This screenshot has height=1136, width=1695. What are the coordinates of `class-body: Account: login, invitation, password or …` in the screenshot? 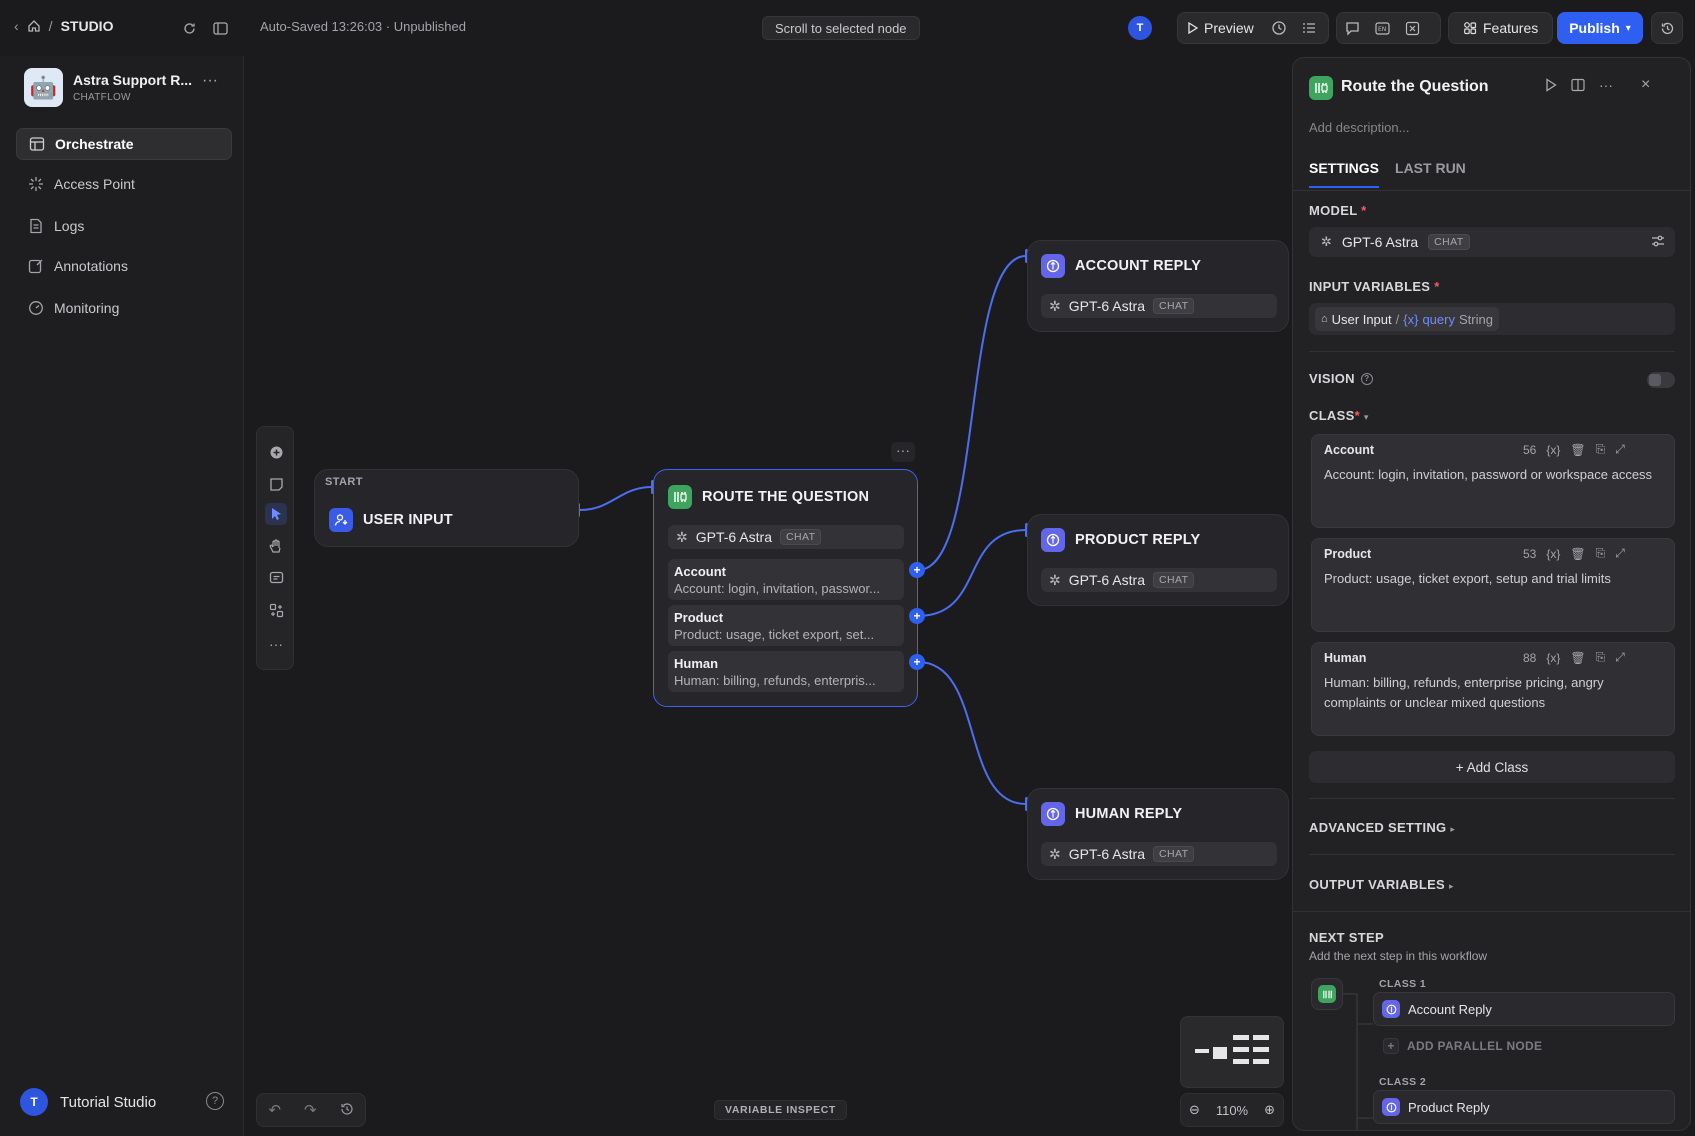 It's located at (1494, 475).